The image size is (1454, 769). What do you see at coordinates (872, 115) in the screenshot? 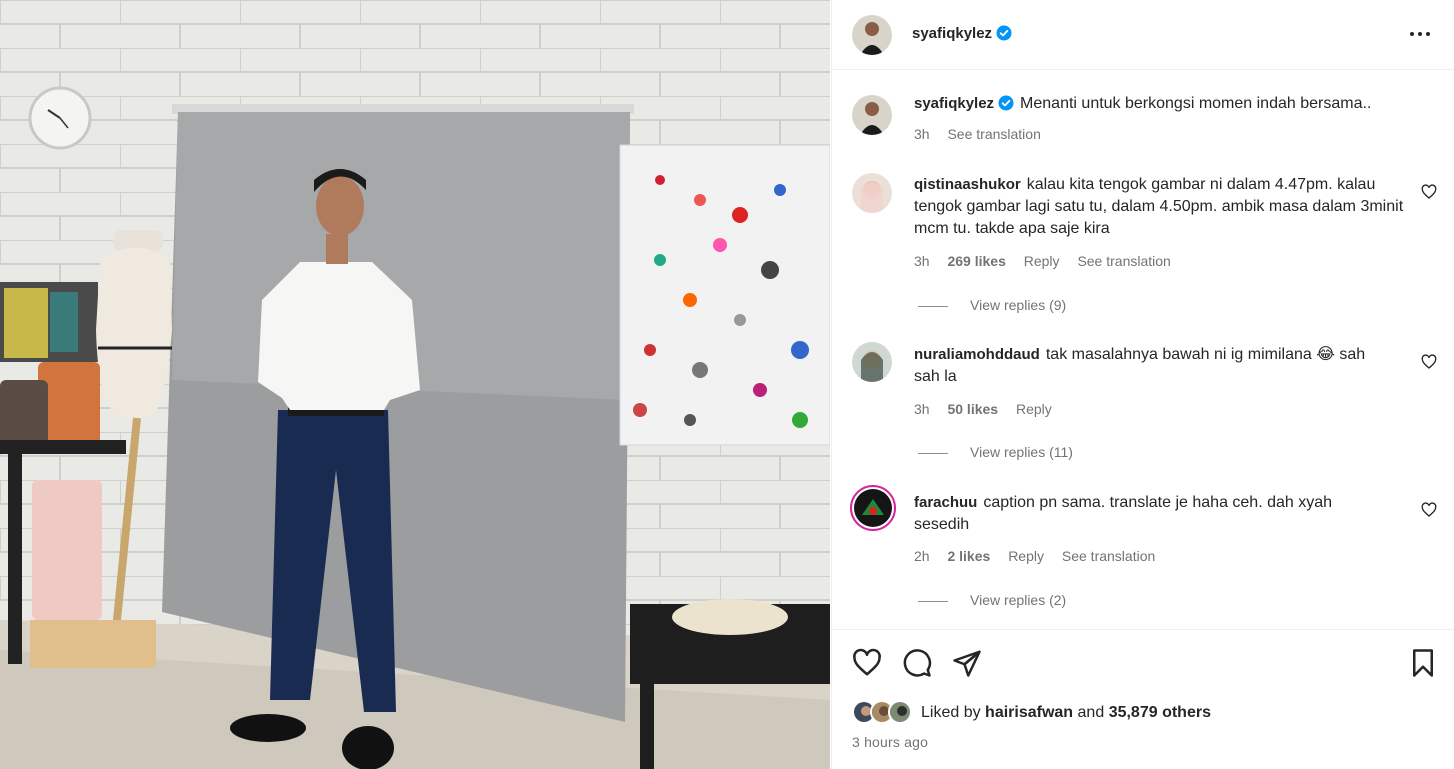
I see `caption-avatar` at bounding box center [872, 115].